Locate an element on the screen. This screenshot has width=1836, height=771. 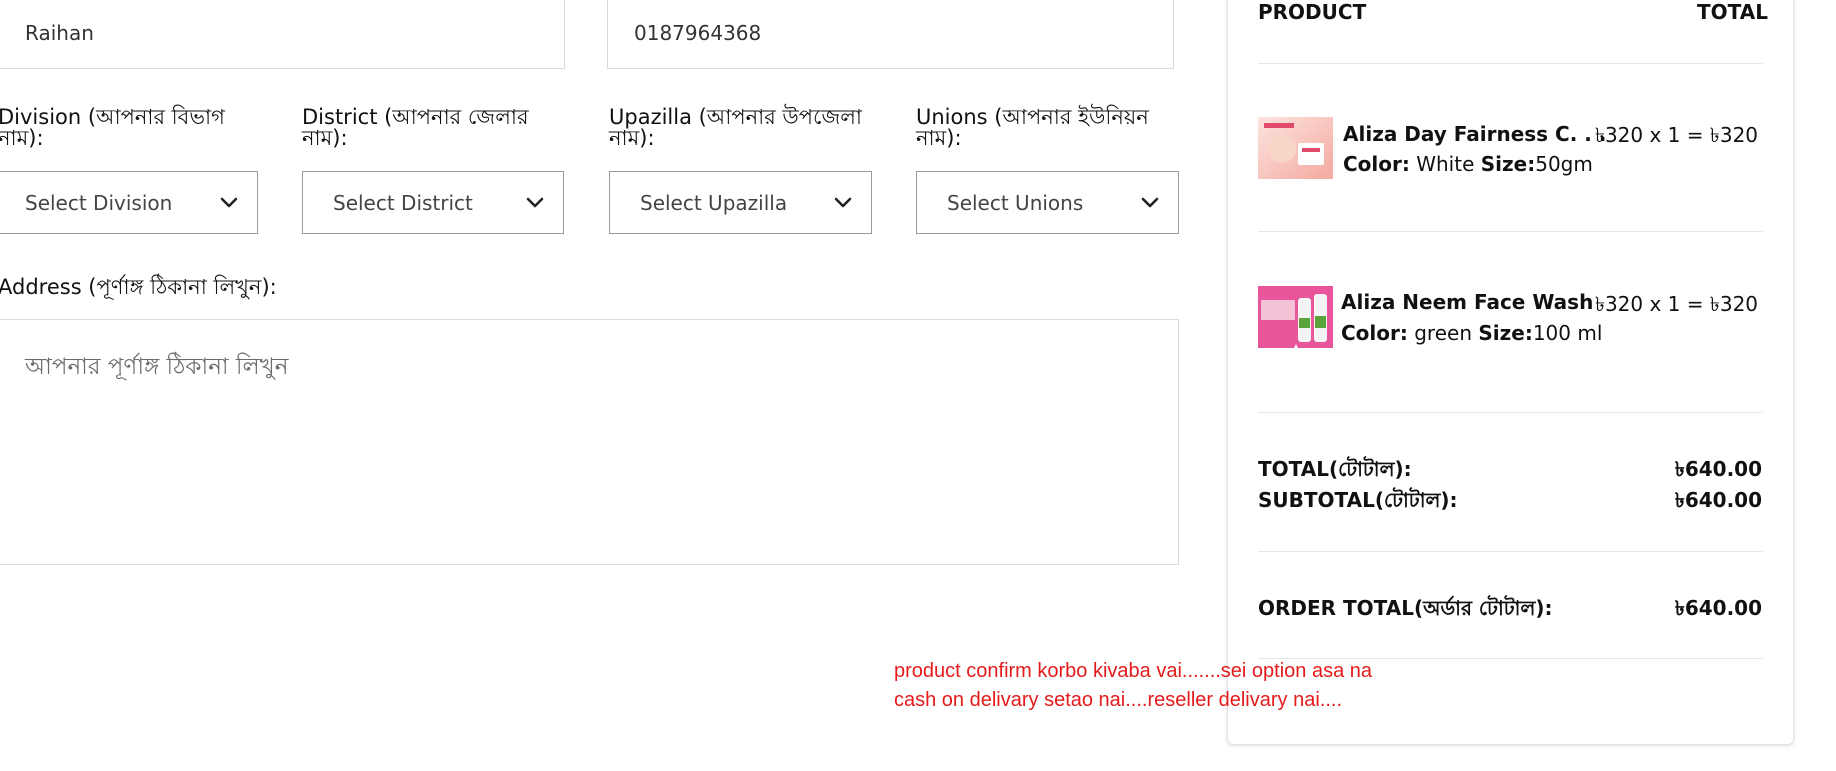
district-select-value: Select District is located at coordinates (403, 202).